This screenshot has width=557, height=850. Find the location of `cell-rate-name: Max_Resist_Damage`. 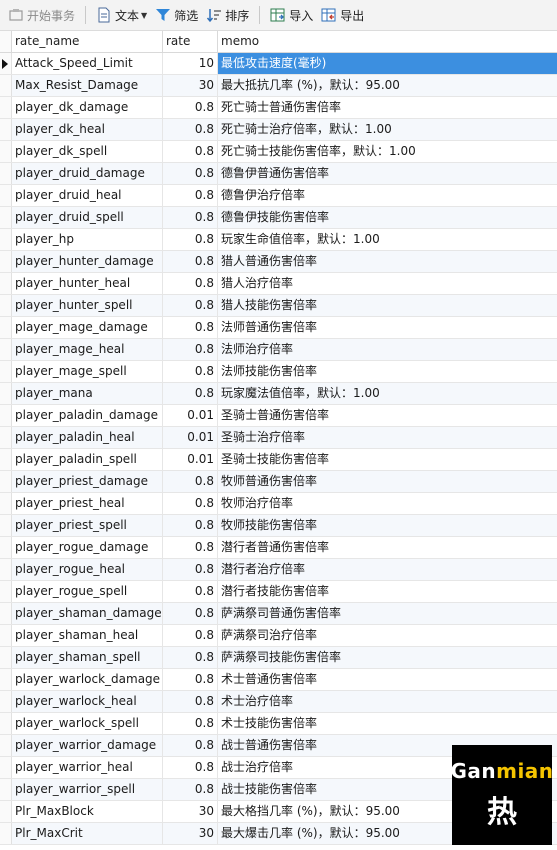

cell-rate-name: Max_Resist_Damage is located at coordinates (87, 85).